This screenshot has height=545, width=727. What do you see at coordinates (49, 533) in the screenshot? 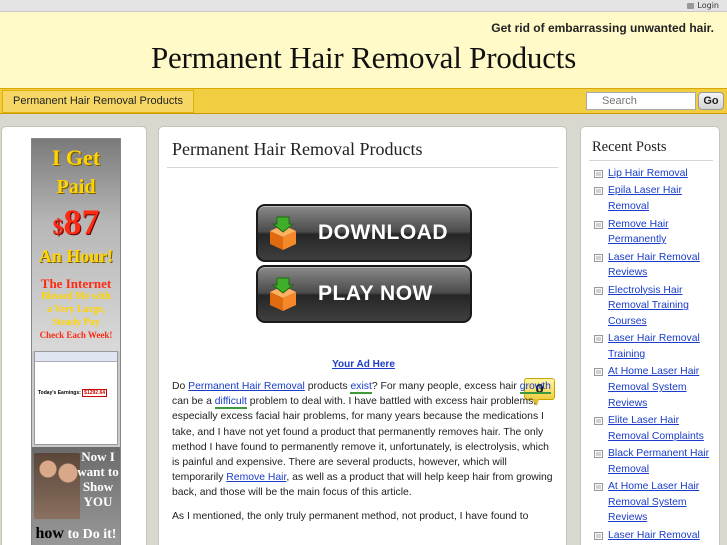
I see `ad-cta-how: how` at bounding box center [49, 533].